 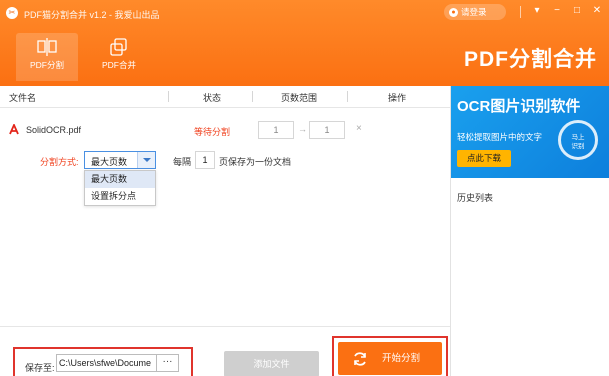 I want to click on start-split-label: 开始分割, so click(x=401, y=358).